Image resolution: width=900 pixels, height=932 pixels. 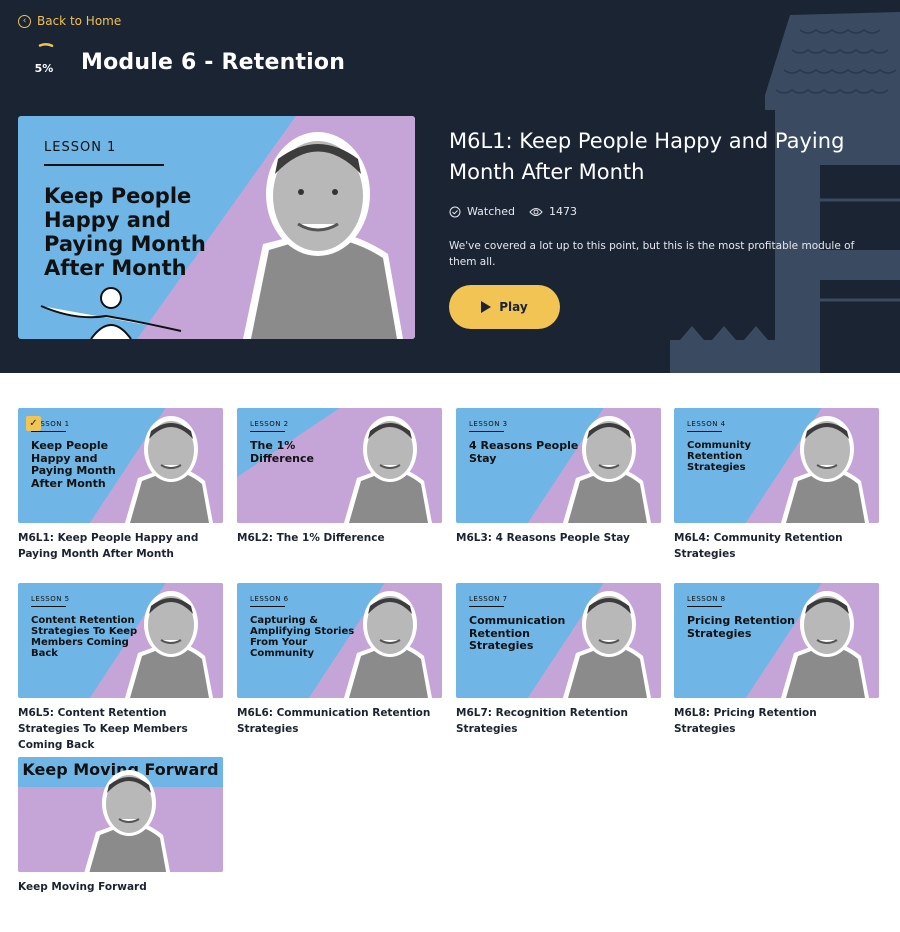 What do you see at coordinates (513, 307) in the screenshot?
I see `play-button-label: Play` at bounding box center [513, 307].